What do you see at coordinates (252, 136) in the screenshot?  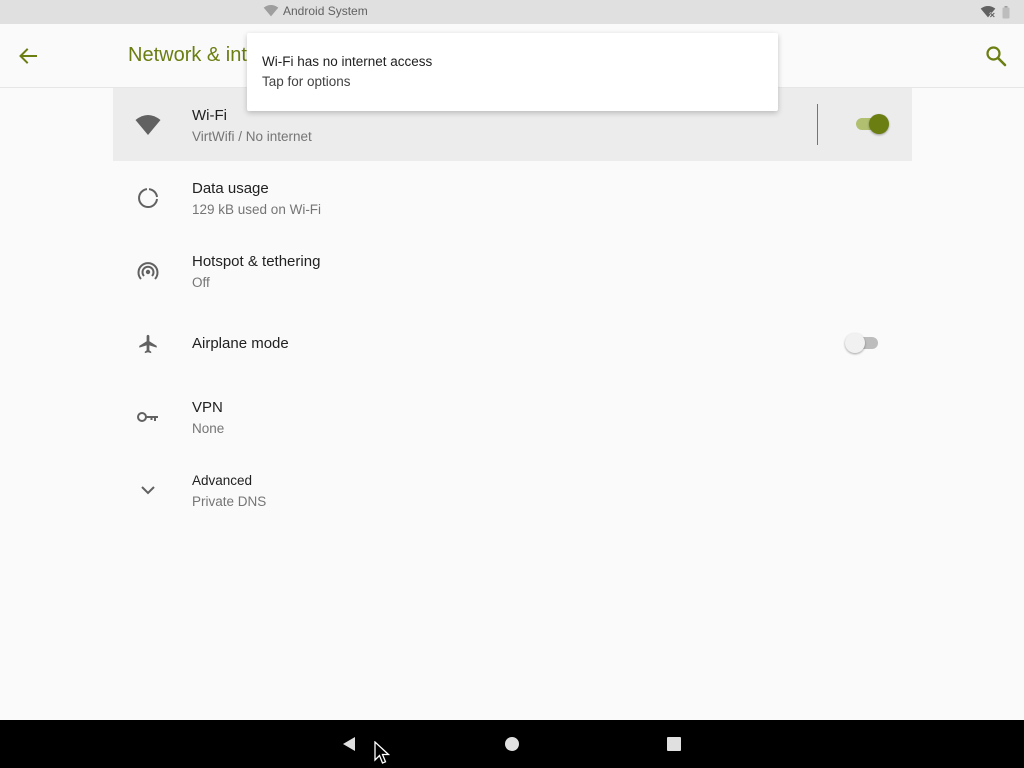 I see `wifi-summary: VirtWifi / No internet` at bounding box center [252, 136].